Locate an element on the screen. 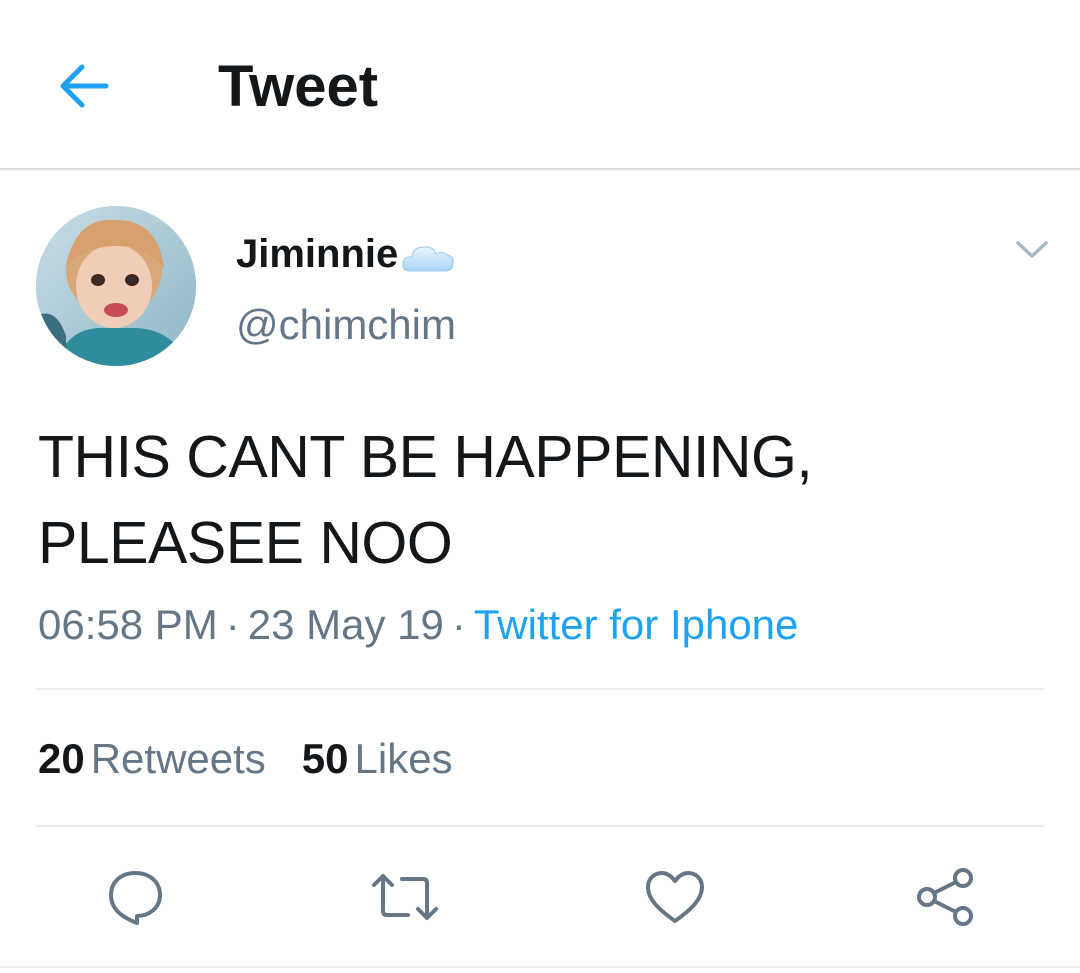  retweets-count: 20 is located at coordinates (61, 758).